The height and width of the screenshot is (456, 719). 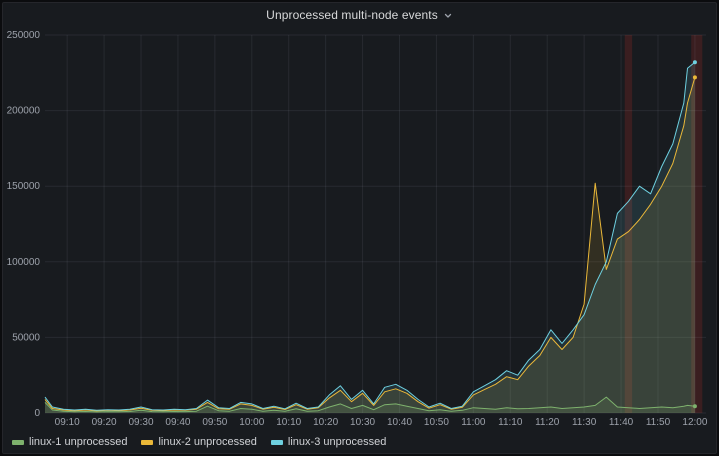 What do you see at coordinates (24, 35) in the screenshot?
I see `y-tick-label: 250000` at bounding box center [24, 35].